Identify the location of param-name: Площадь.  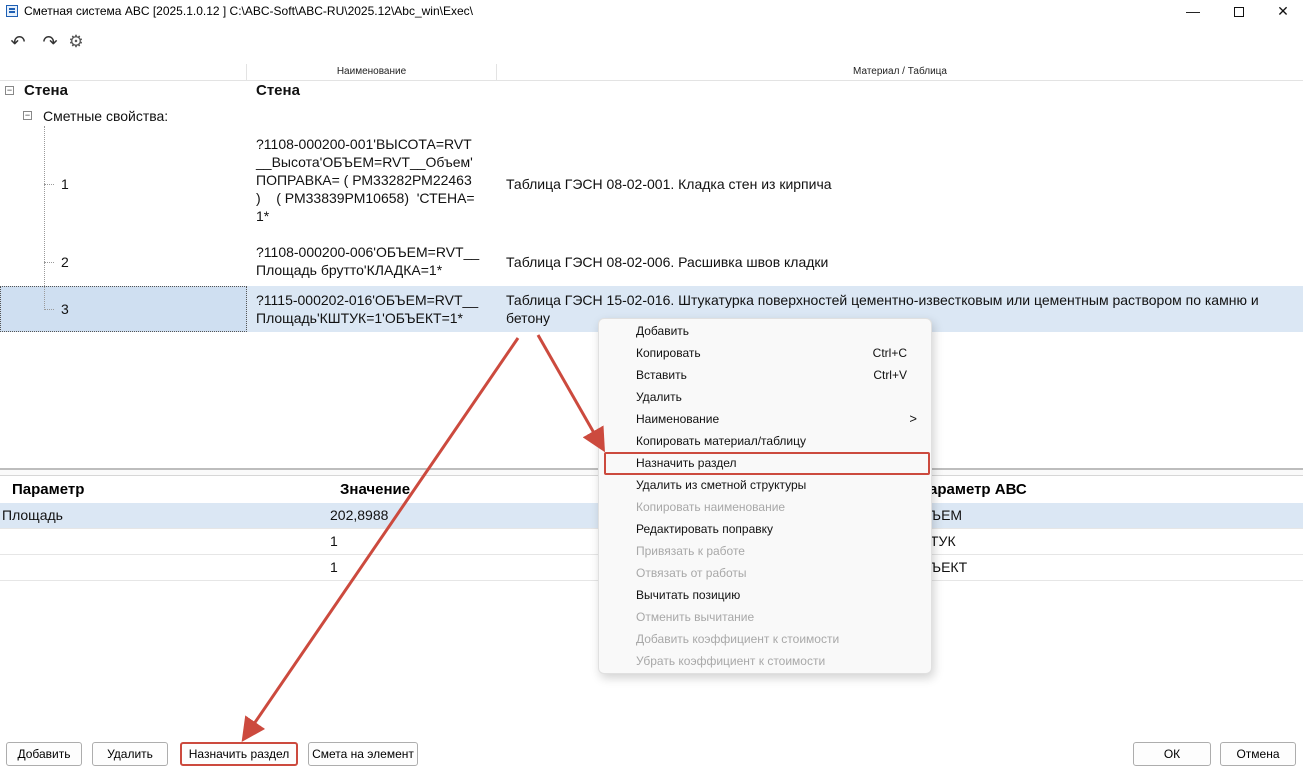
(32, 515).